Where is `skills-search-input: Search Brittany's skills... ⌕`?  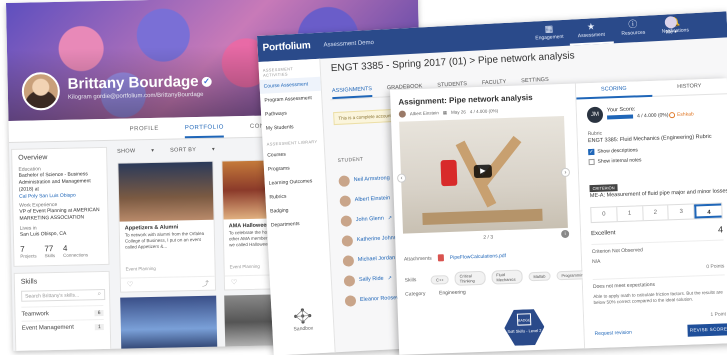
skills-search-input: Search Brittany's skills... ⌕ is located at coordinates (63, 295).